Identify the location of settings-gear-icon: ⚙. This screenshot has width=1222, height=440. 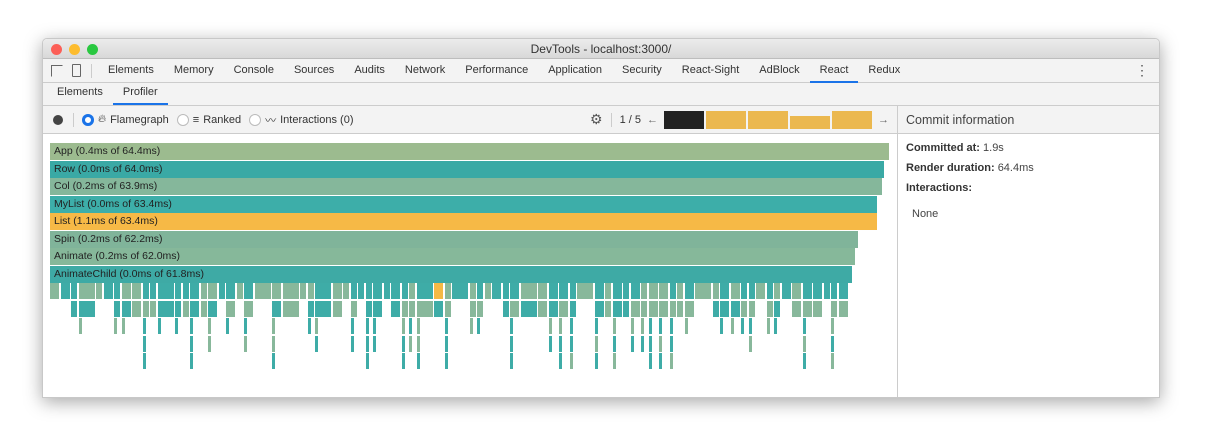
(596, 119).